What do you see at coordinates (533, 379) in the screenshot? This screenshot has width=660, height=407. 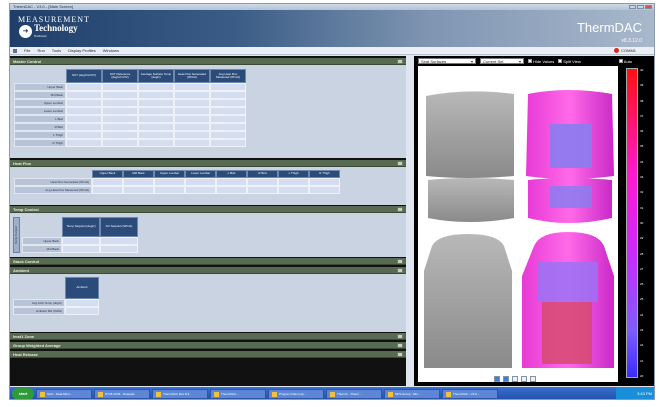 I see `camera-icon` at bounding box center [533, 379].